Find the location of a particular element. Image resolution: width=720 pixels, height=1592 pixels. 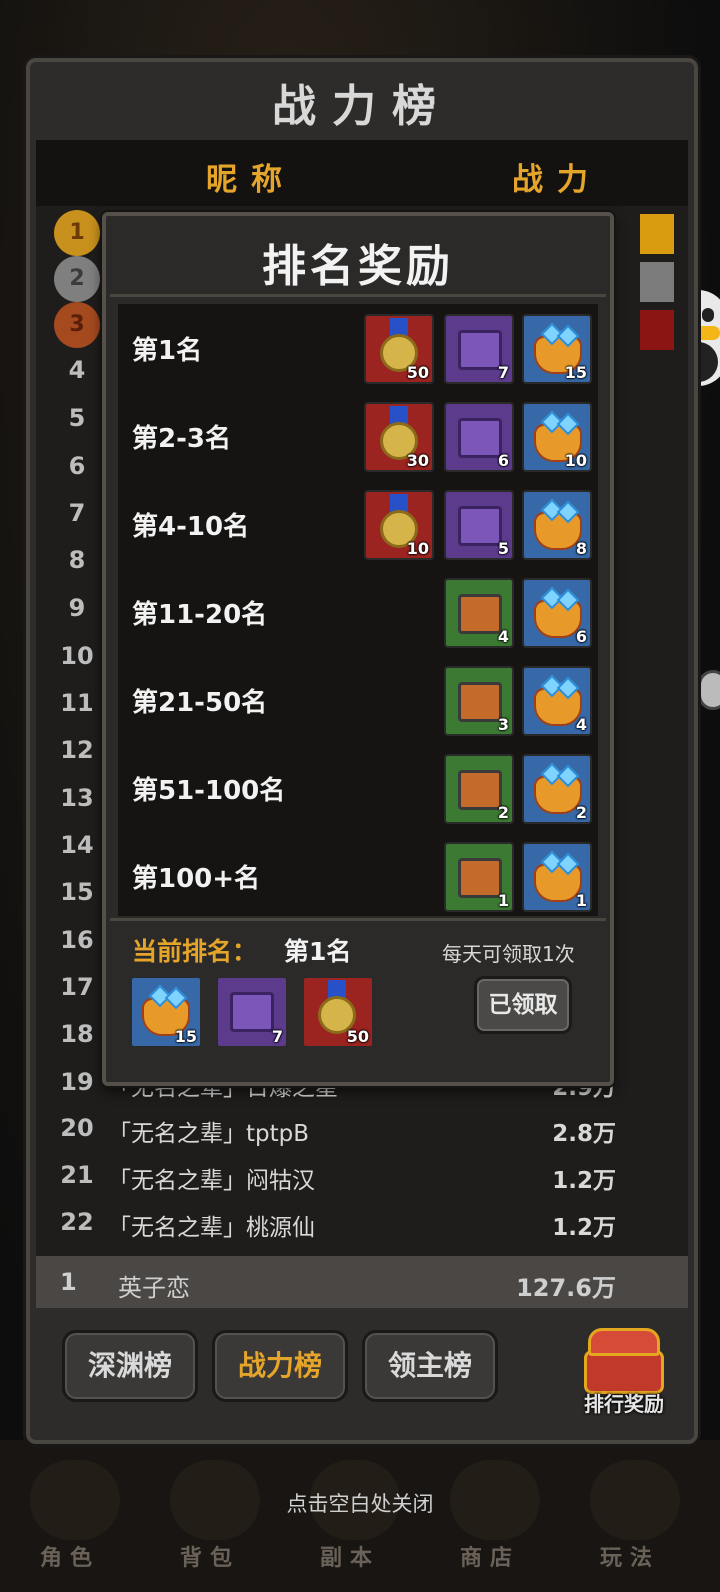

purple-chest-item: 6 is located at coordinates (479, 437).